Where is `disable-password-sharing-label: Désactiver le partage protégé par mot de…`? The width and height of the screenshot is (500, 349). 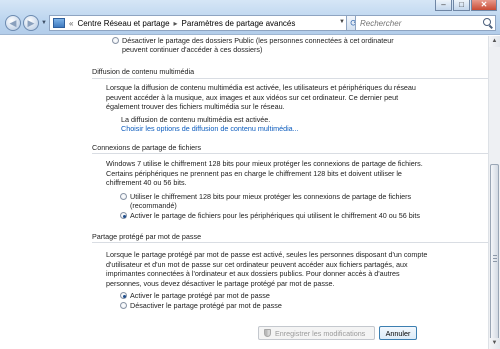 disable-password-sharing-label: Désactiver le partage protégé par mot de… is located at coordinates (206, 305).